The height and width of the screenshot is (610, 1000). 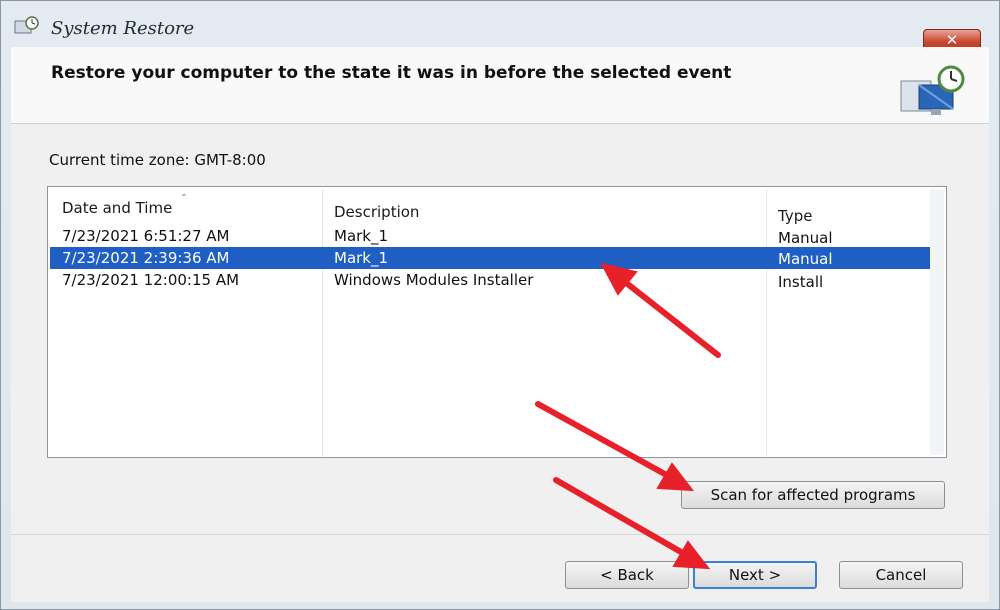 I want to click on scan-affected-programs-button: Scan for affected programs, so click(x=813, y=495).